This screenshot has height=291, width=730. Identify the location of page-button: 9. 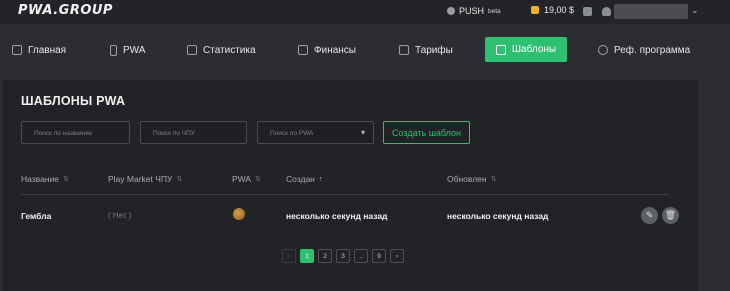
(379, 256).